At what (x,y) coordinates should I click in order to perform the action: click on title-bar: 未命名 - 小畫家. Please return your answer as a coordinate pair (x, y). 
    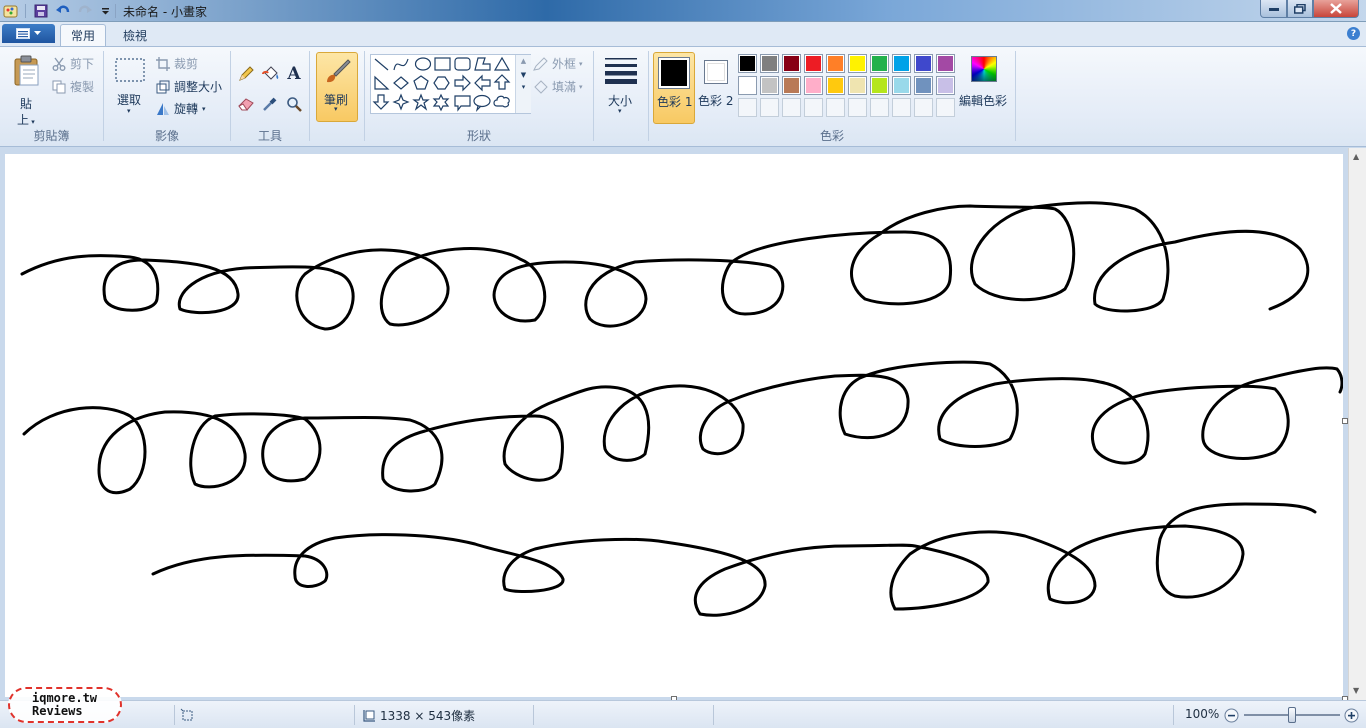
    Looking at the image, I should click on (683, 11).